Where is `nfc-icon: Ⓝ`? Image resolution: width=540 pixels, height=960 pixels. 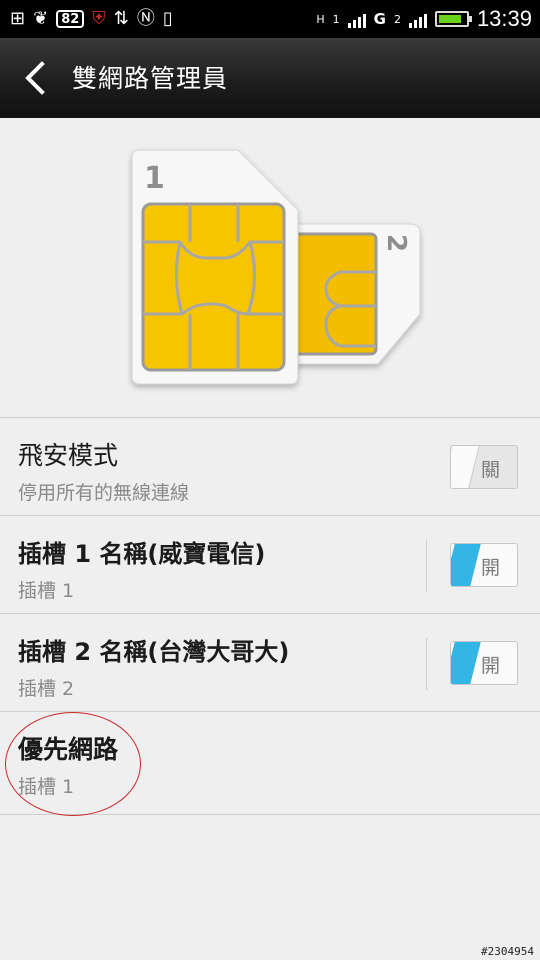
nfc-icon: Ⓝ is located at coordinates (145, 18).